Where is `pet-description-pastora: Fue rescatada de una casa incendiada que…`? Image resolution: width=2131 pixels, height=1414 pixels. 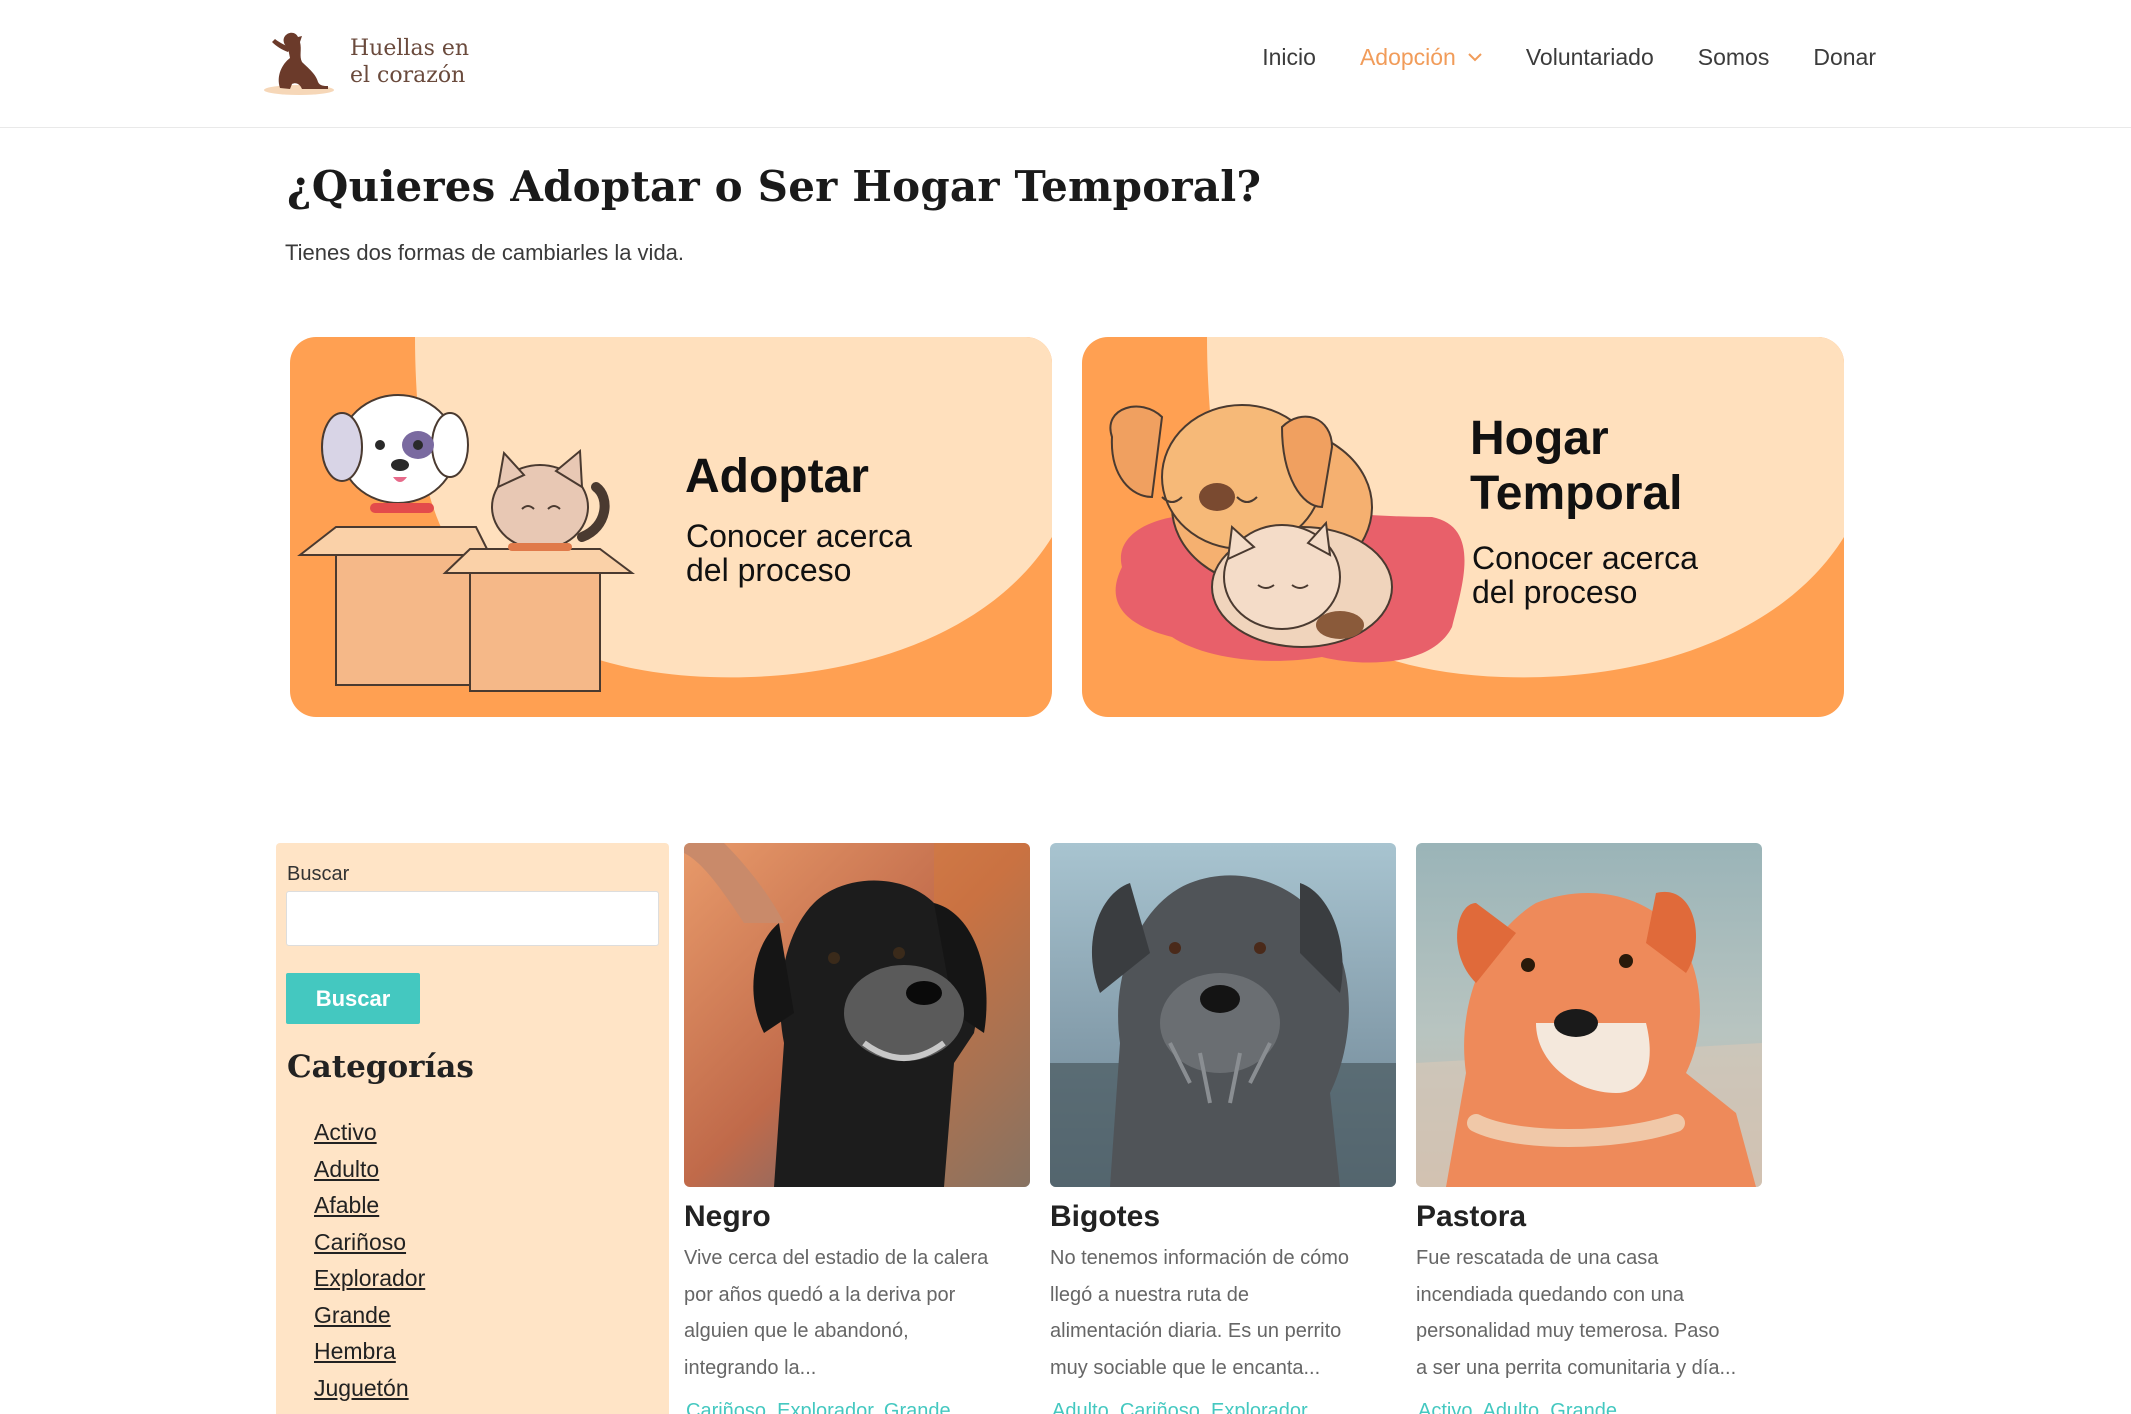
pet-description-pastora: Fue rescatada de una casa incendiada que… is located at coordinates (1586, 1313).